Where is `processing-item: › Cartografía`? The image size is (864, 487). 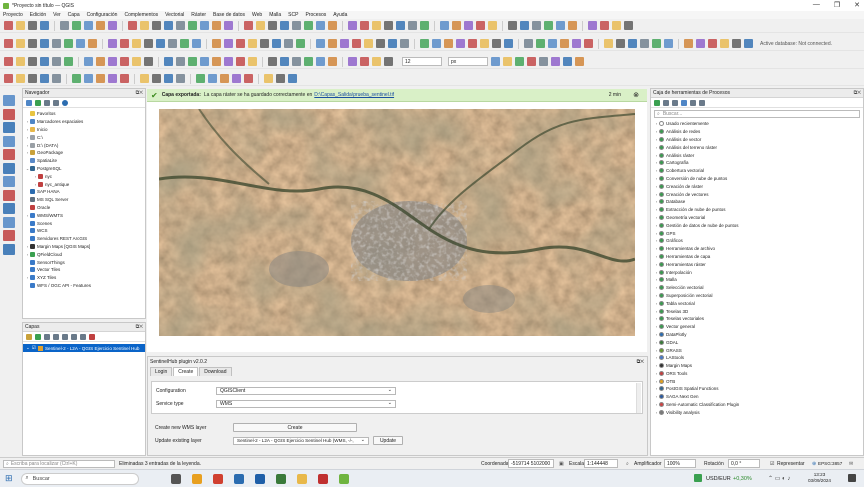 processing-item: › Cartografía is located at coordinates (758, 163).